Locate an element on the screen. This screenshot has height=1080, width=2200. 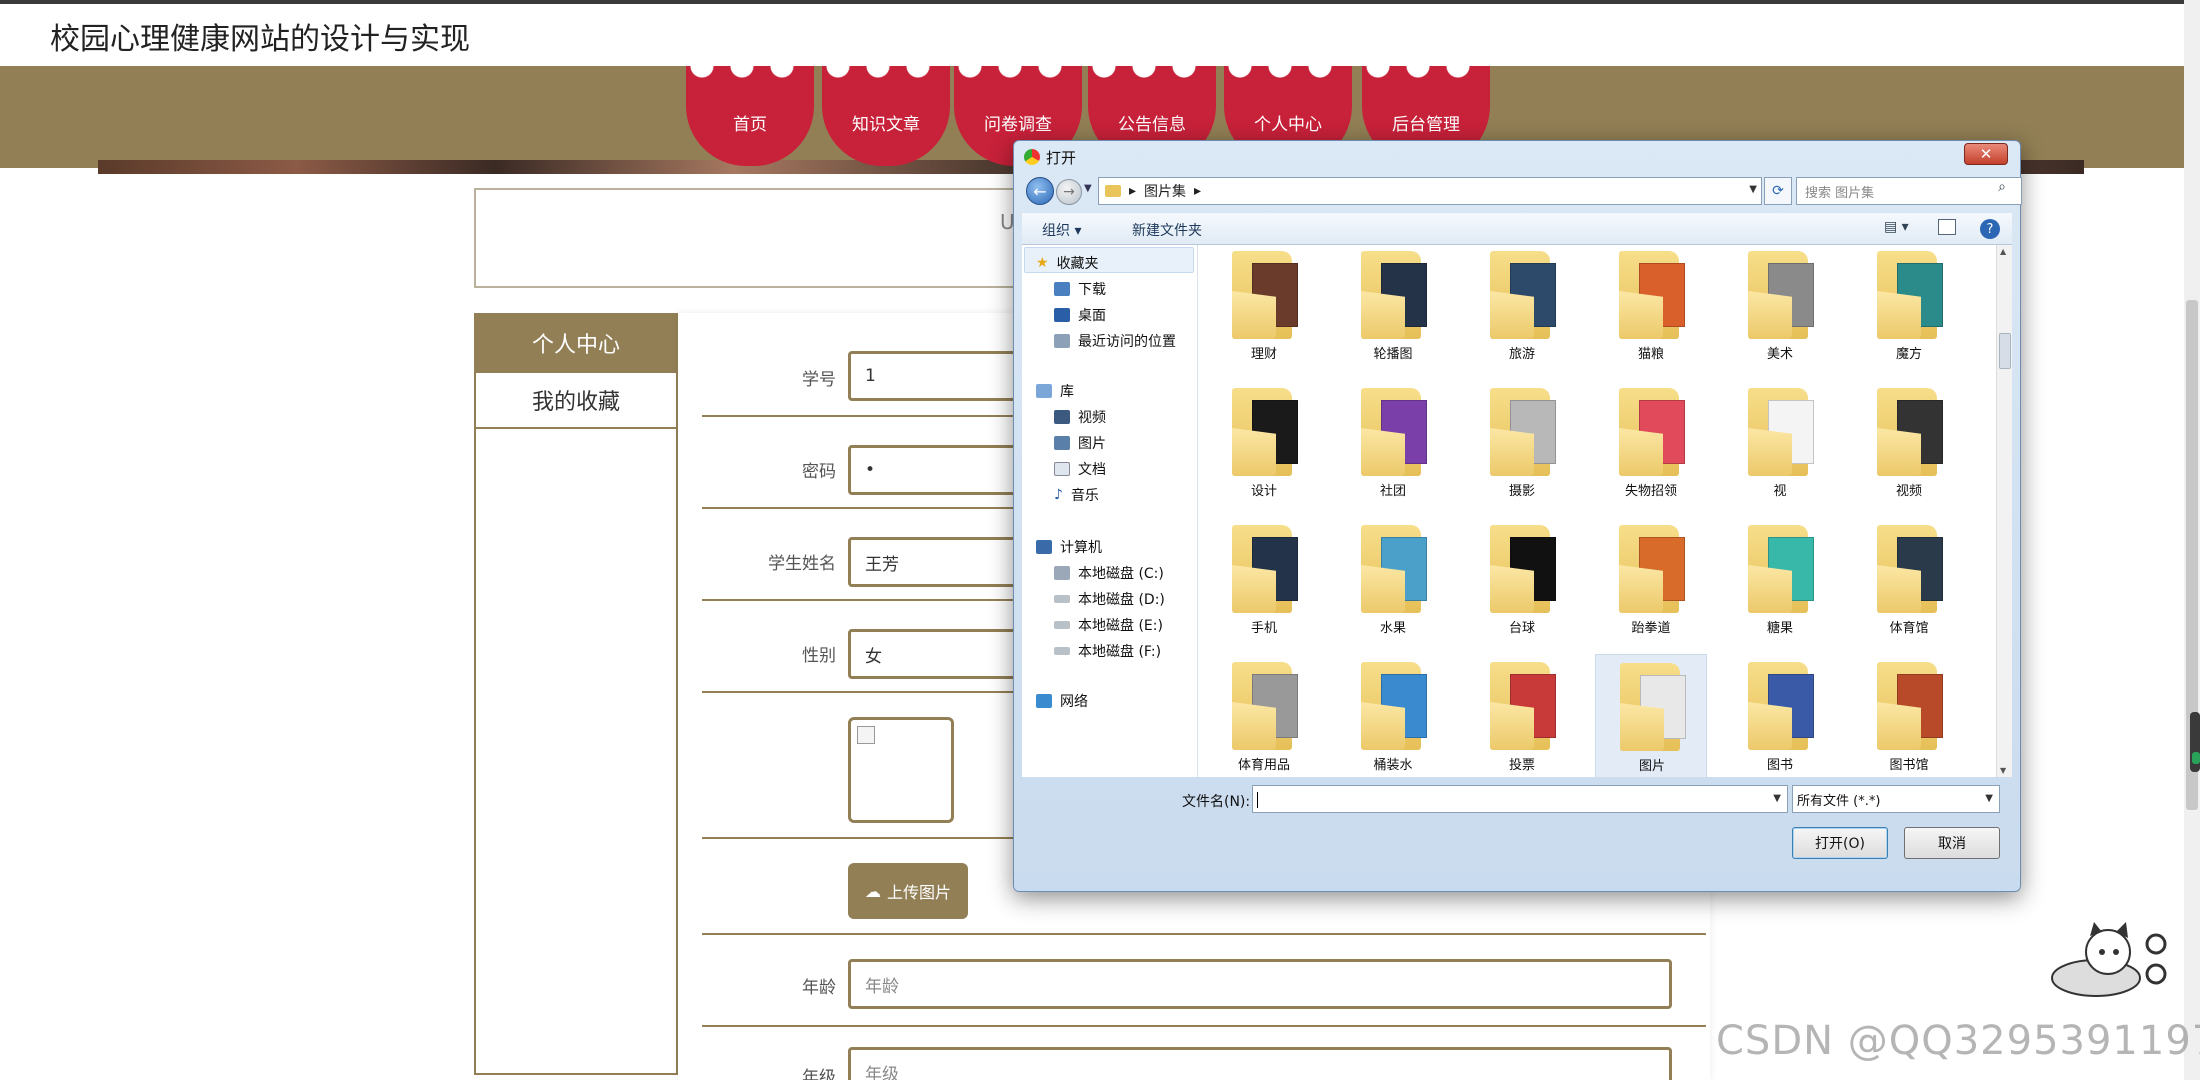
new-folder-button: 新建文件夹 is located at coordinates (1167, 230).